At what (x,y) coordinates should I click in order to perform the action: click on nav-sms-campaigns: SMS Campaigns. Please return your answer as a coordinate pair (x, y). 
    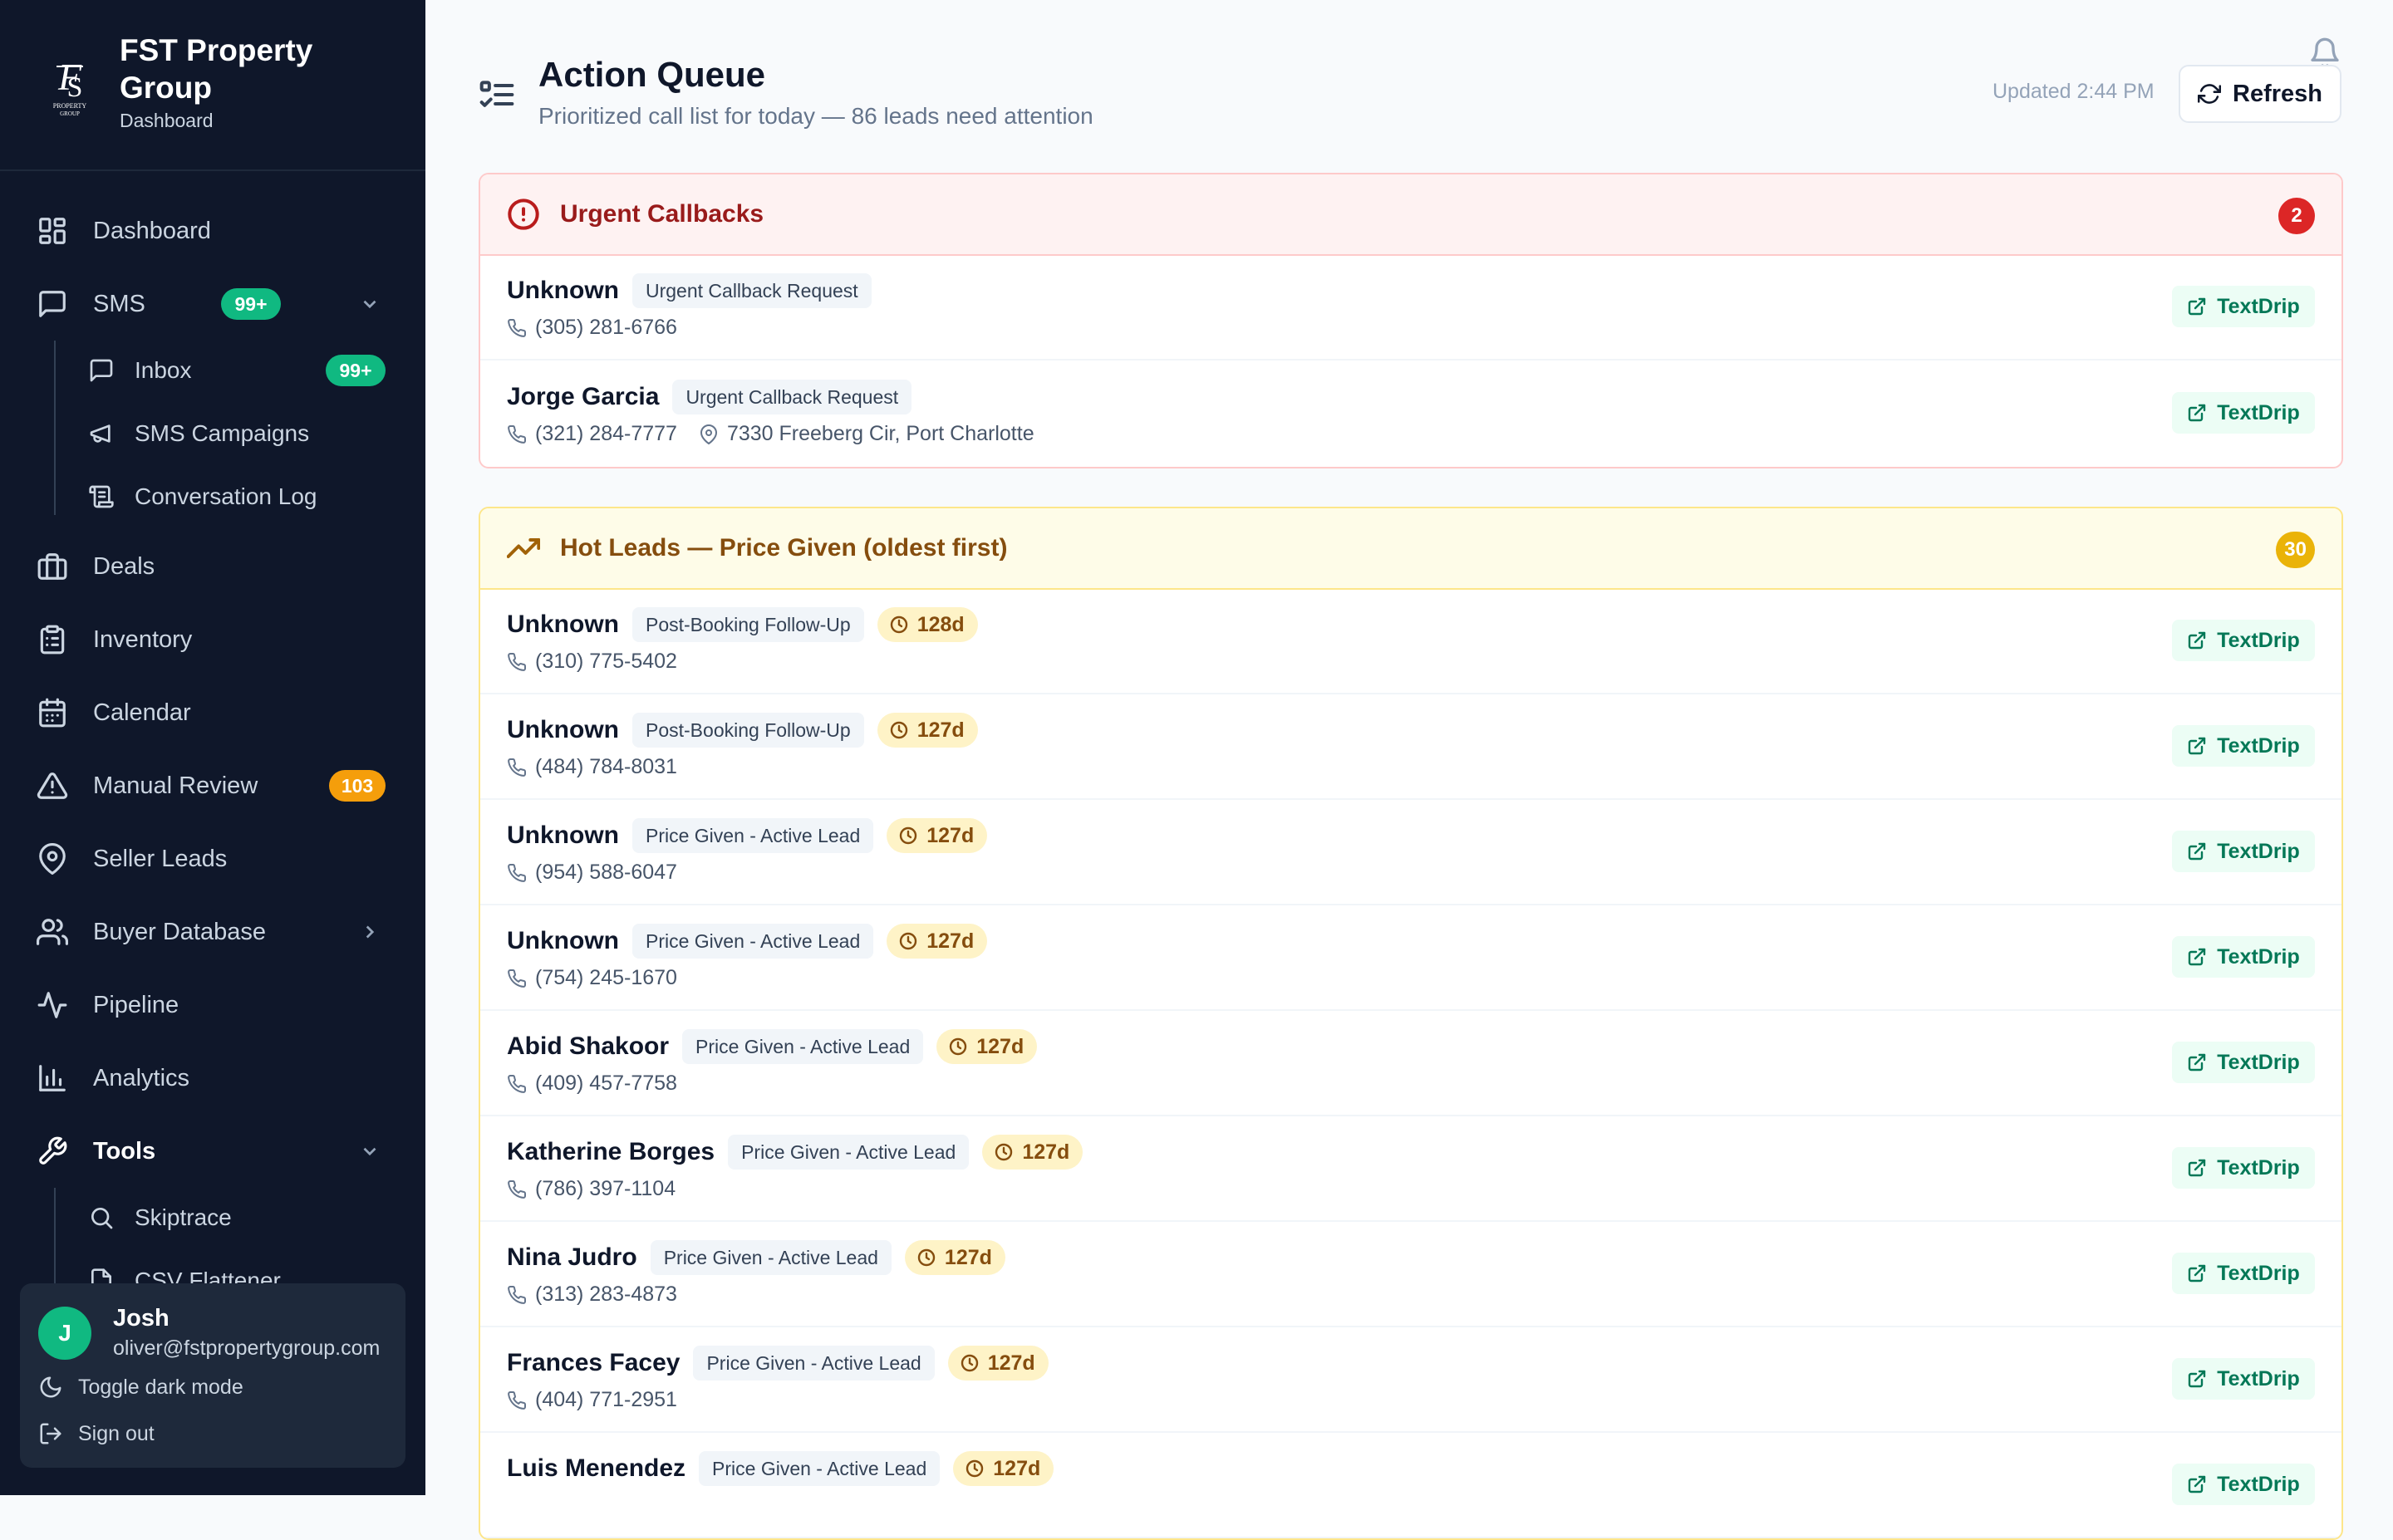
    Looking at the image, I should click on (238, 434).